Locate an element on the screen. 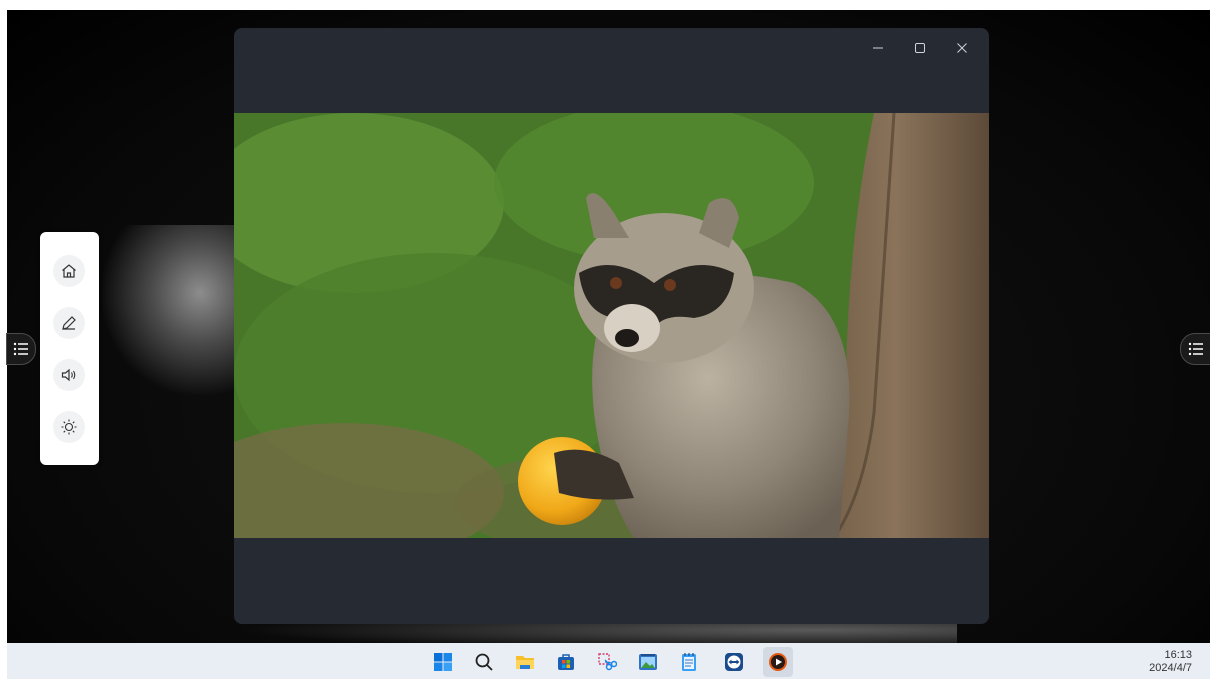 The image size is (1210, 679). close-button is located at coordinates (962, 48).